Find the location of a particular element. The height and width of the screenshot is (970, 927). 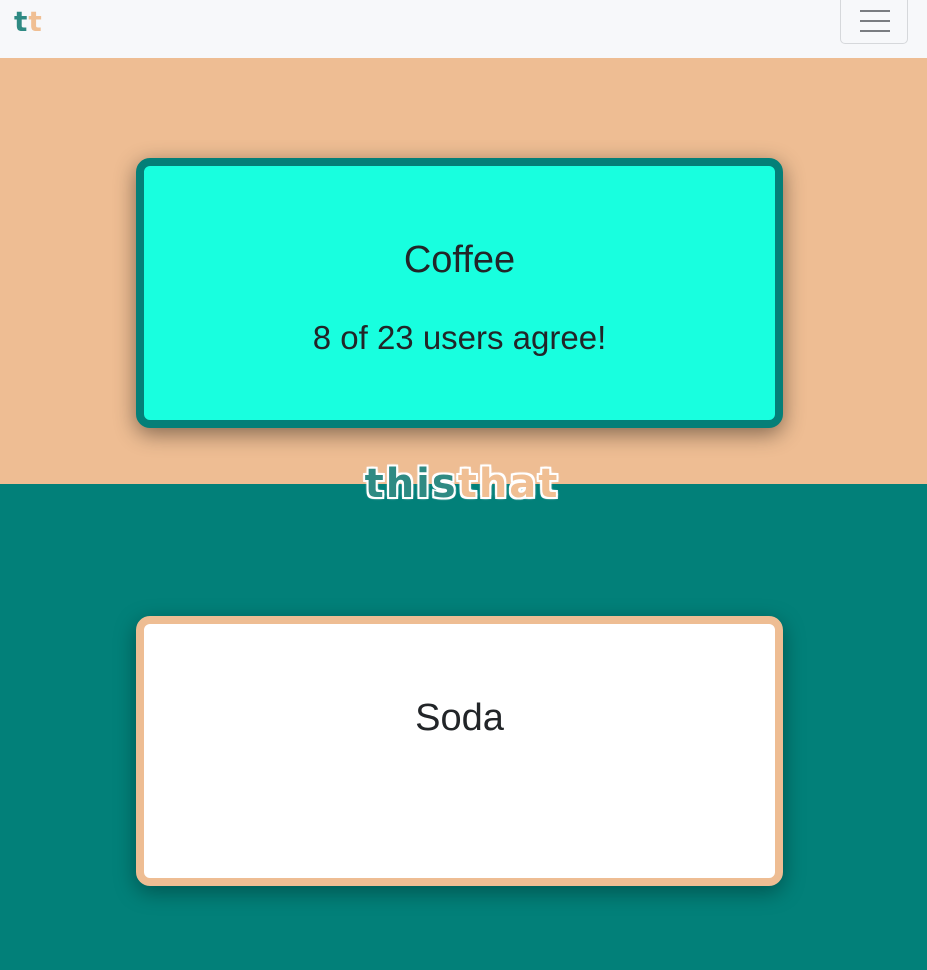

that-choice-title: Soda is located at coordinates (459, 718).